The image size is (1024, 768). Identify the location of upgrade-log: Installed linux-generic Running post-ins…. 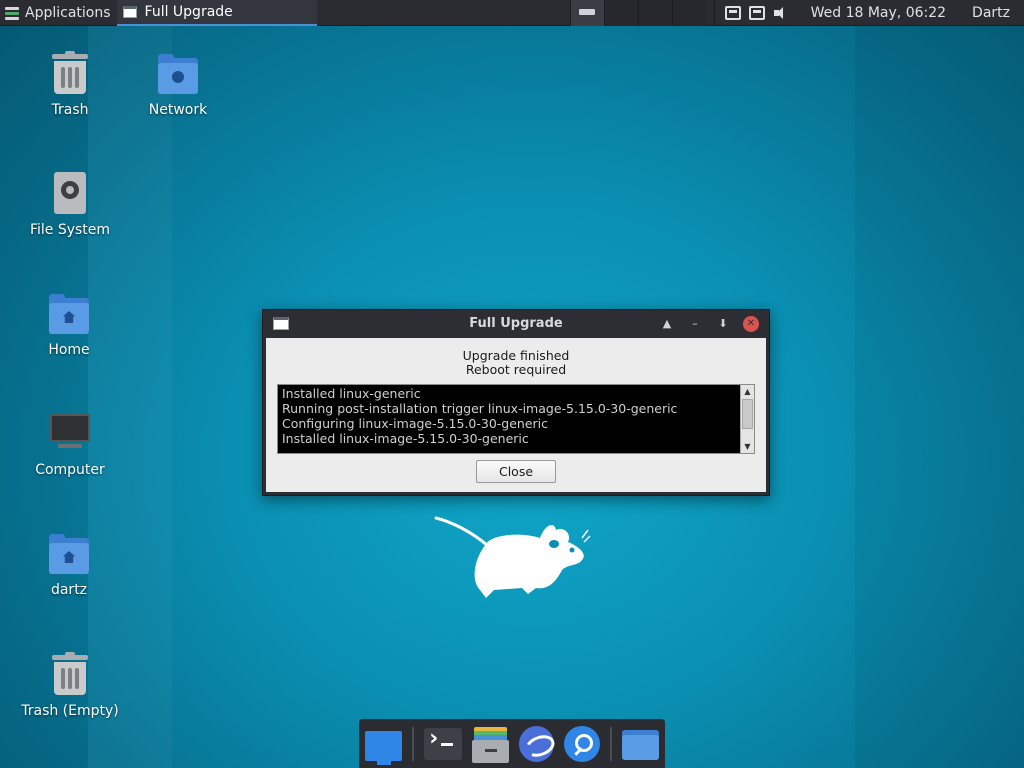
(516, 419).